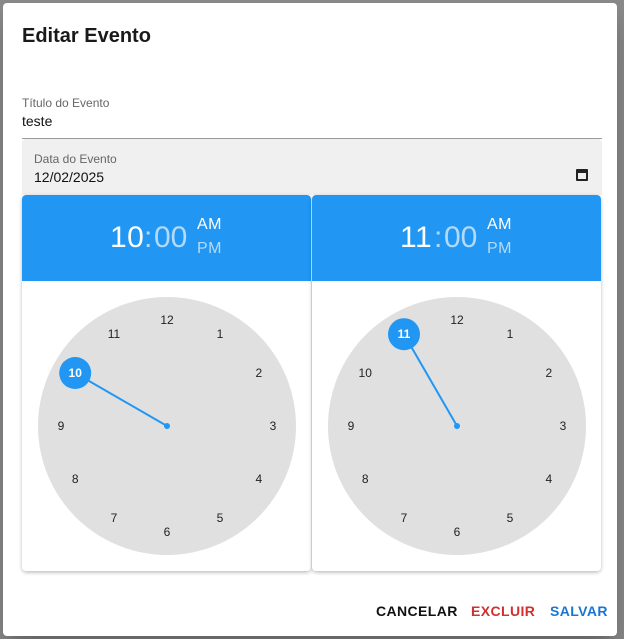 The width and height of the screenshot is (624, 639). I want to click on start-am-toggle: AM, so click(209, 225).